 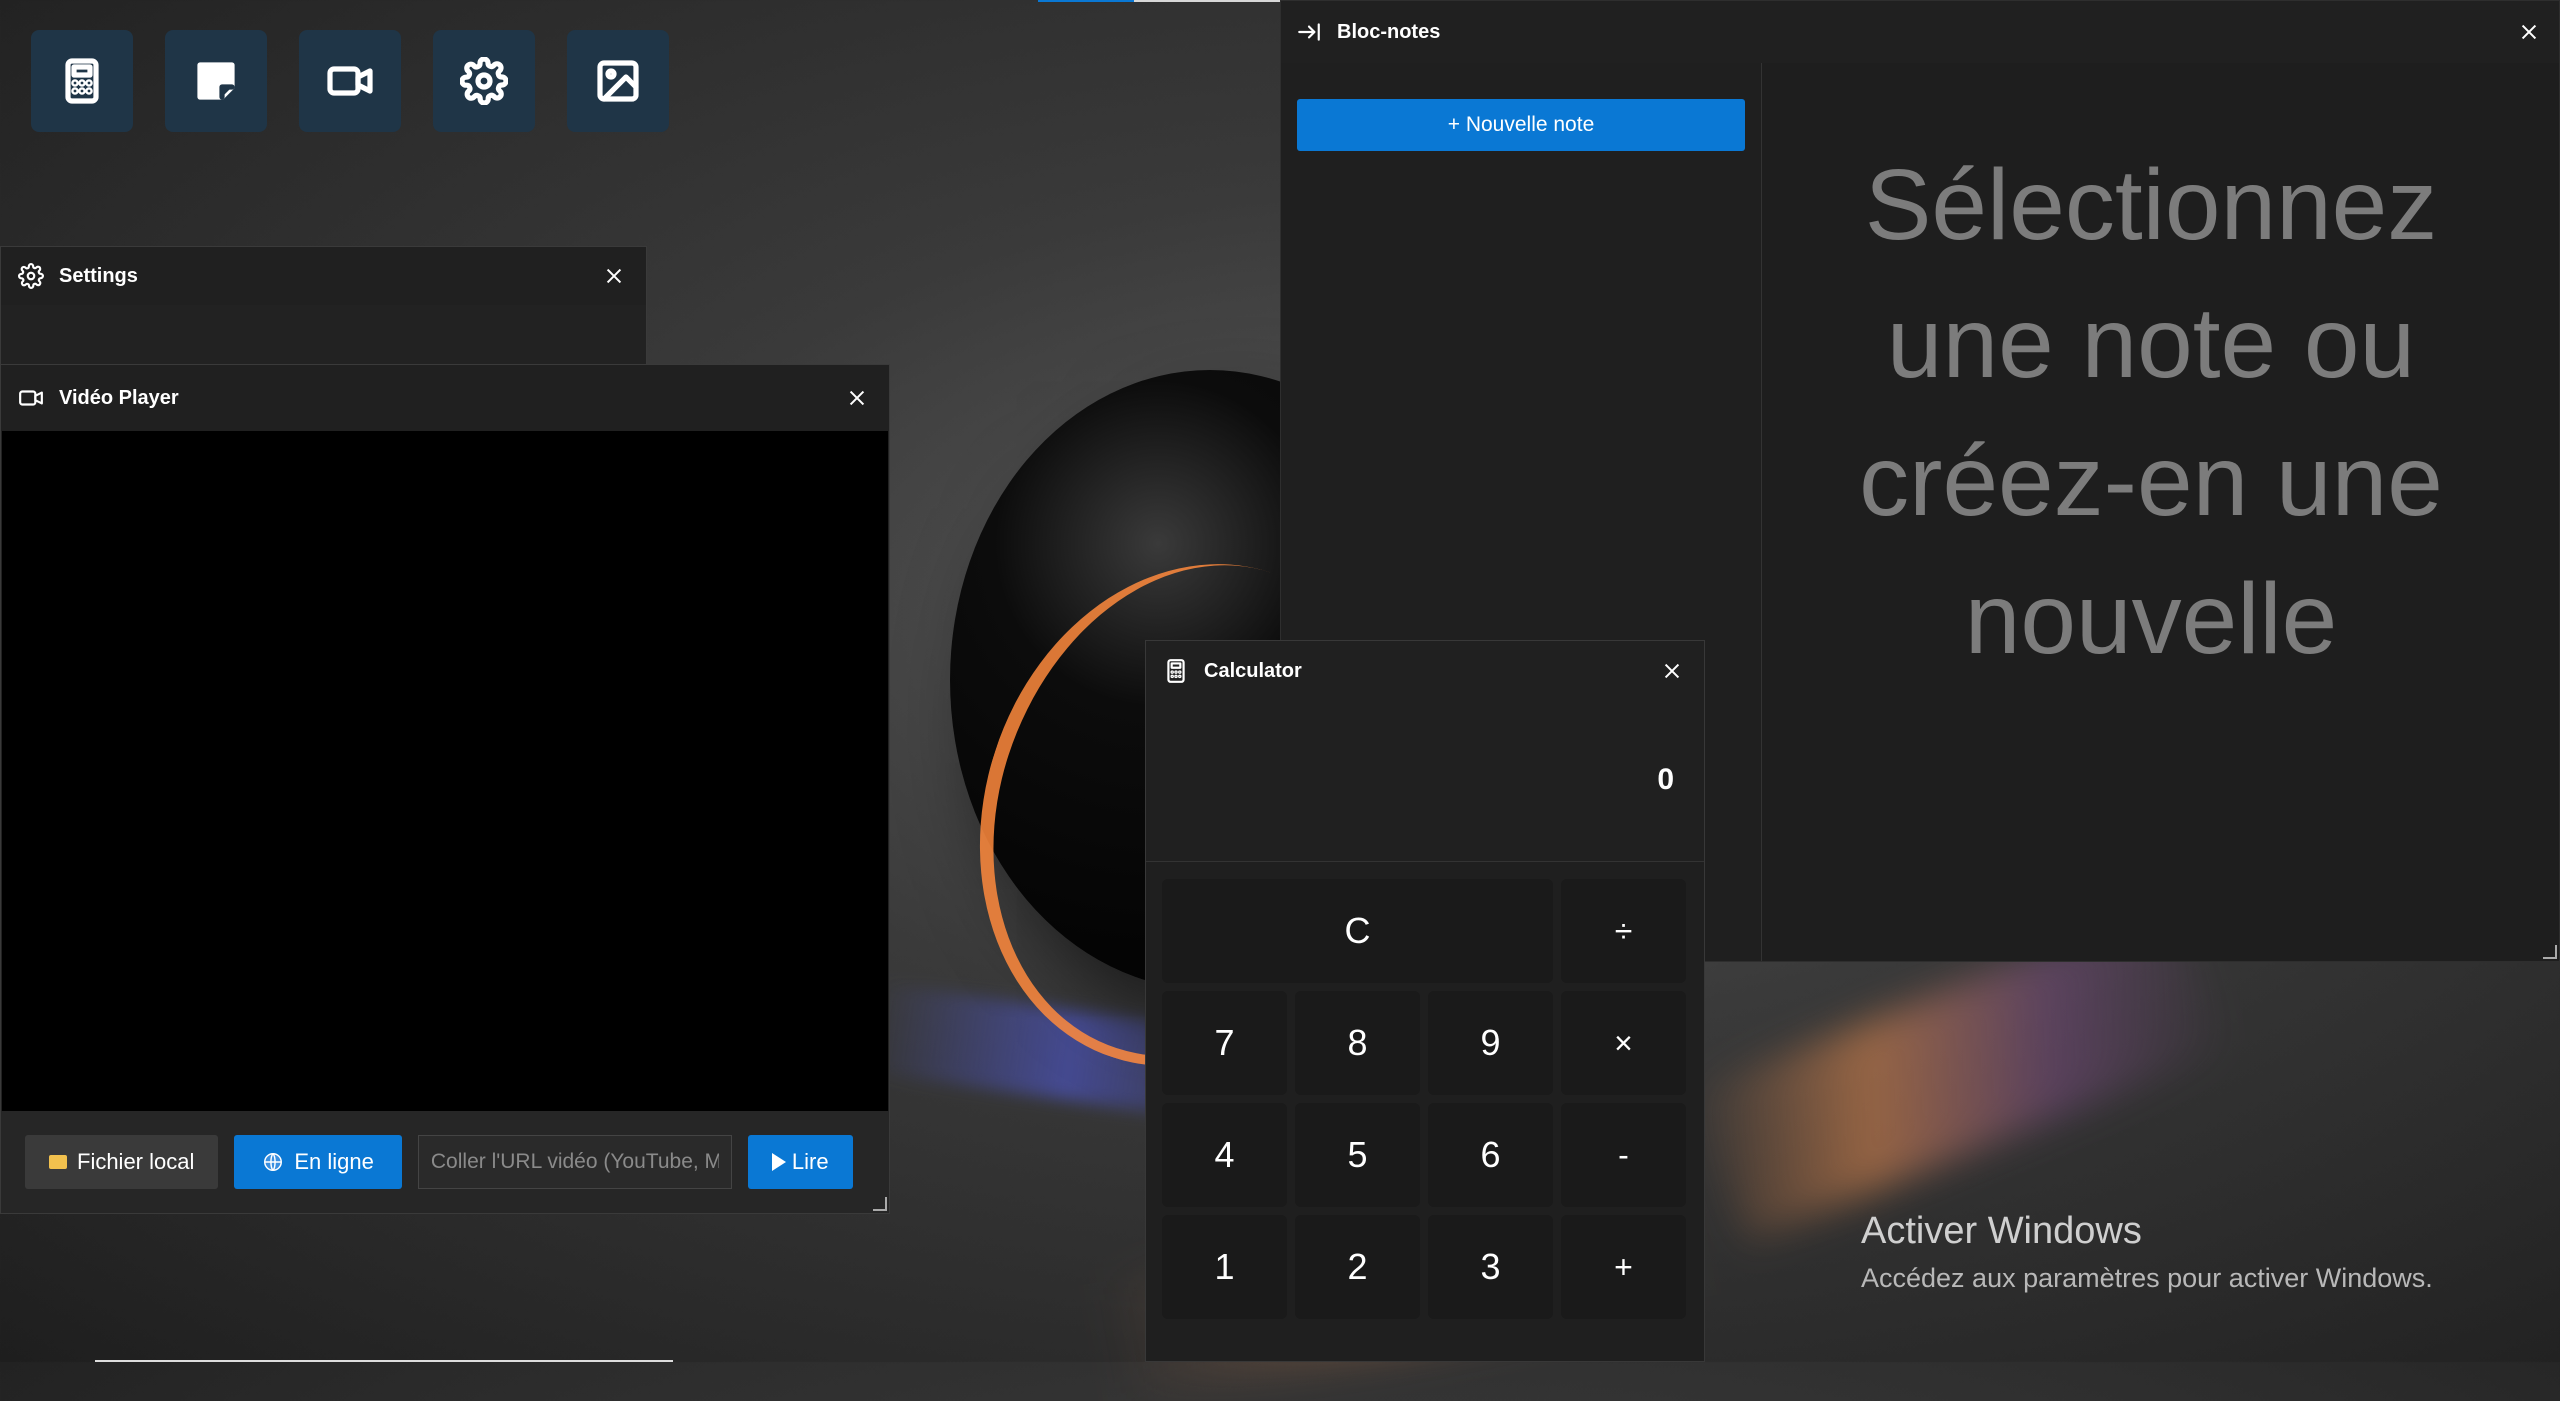 What do you see at coordinates (1224, 1155) in the screenshot?
I see `key-4: 4` at bounding box center [1224, 1155].